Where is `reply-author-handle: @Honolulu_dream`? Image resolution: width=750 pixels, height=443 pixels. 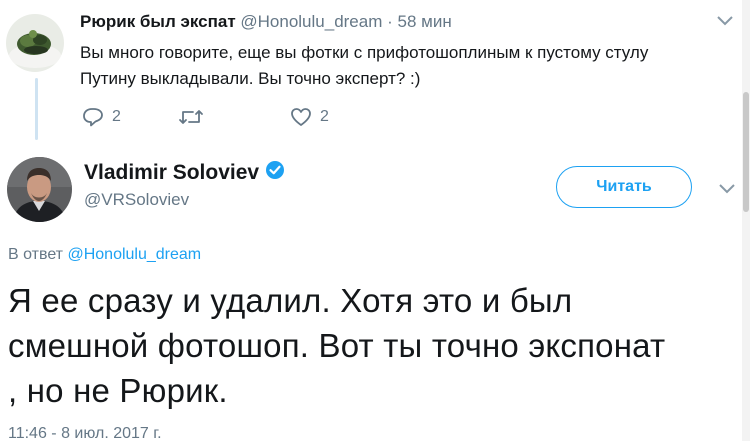 reply-author-handle: @Honolulu_dream is located at coordinates (311, 21).